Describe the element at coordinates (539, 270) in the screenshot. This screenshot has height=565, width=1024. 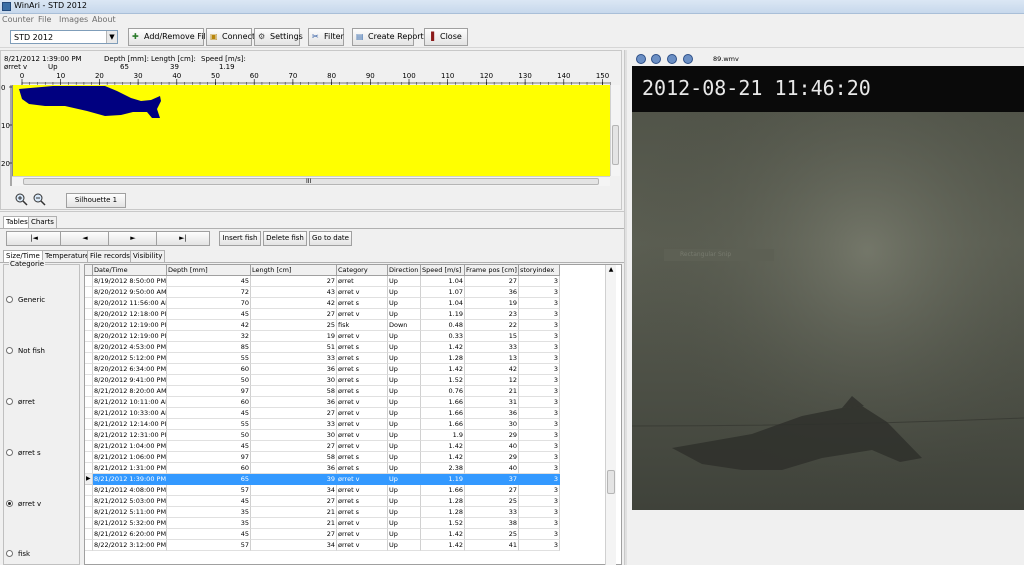
I see `column-header: storyindex` at that location.